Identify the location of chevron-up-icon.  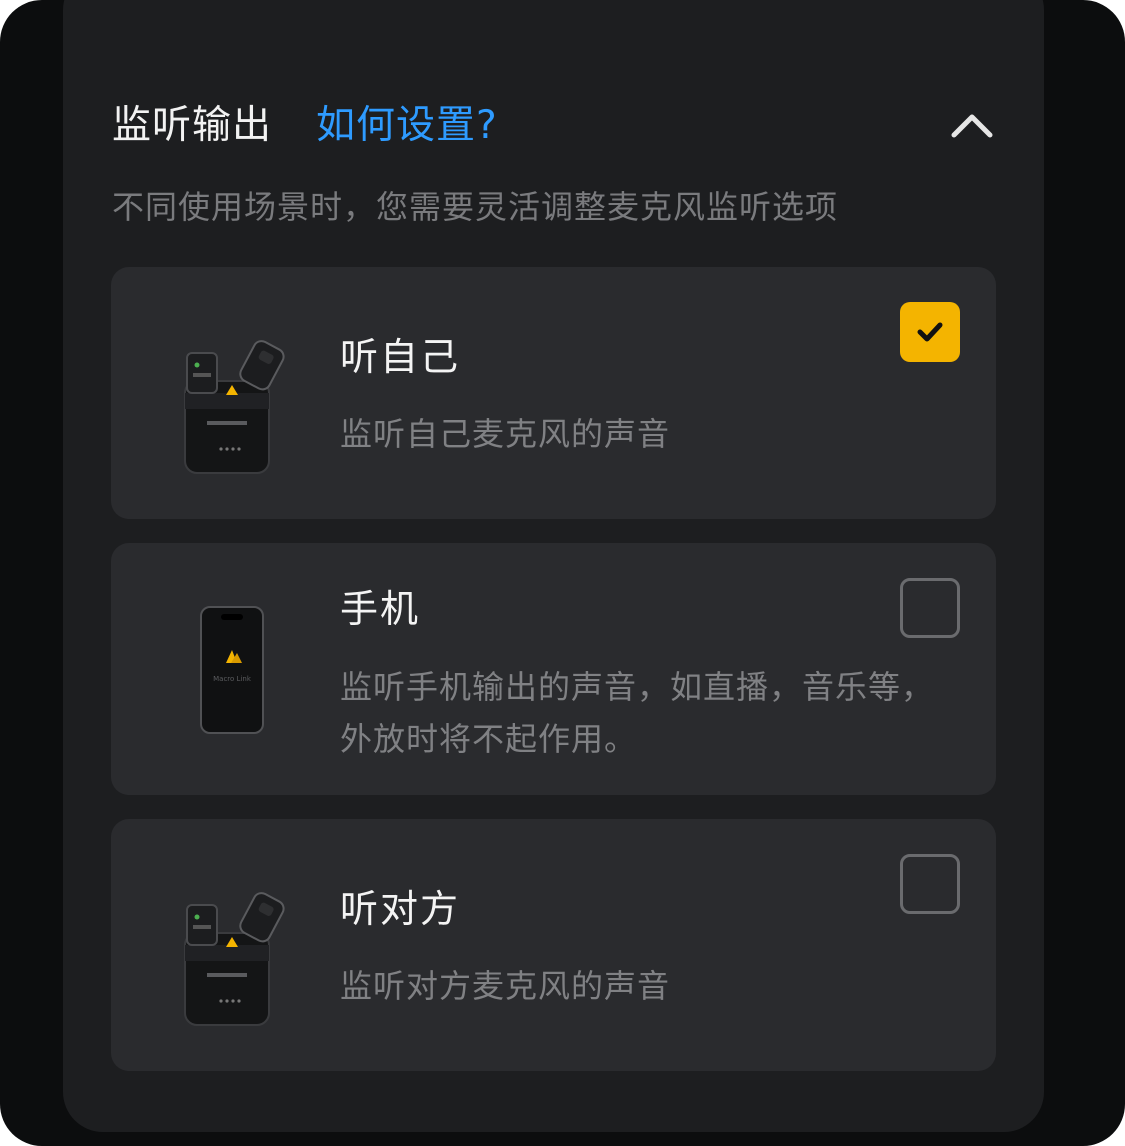
(972, 126).